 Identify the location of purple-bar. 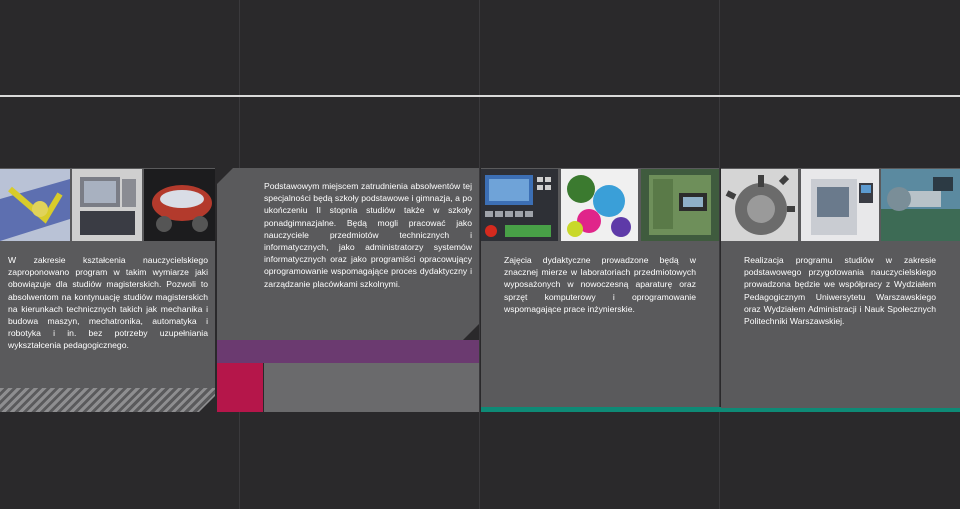
(348, 351).